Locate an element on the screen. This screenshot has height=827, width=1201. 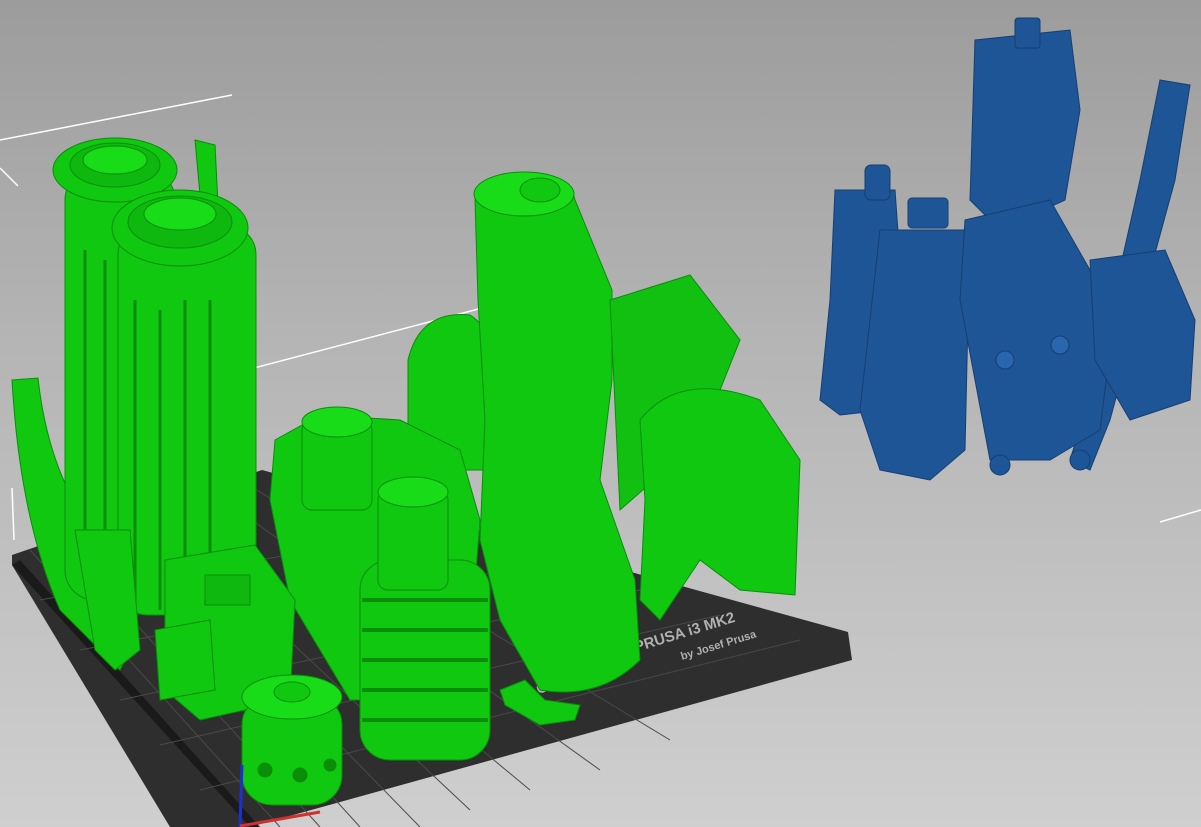
curved-shield is located at coordinates (720, 504).